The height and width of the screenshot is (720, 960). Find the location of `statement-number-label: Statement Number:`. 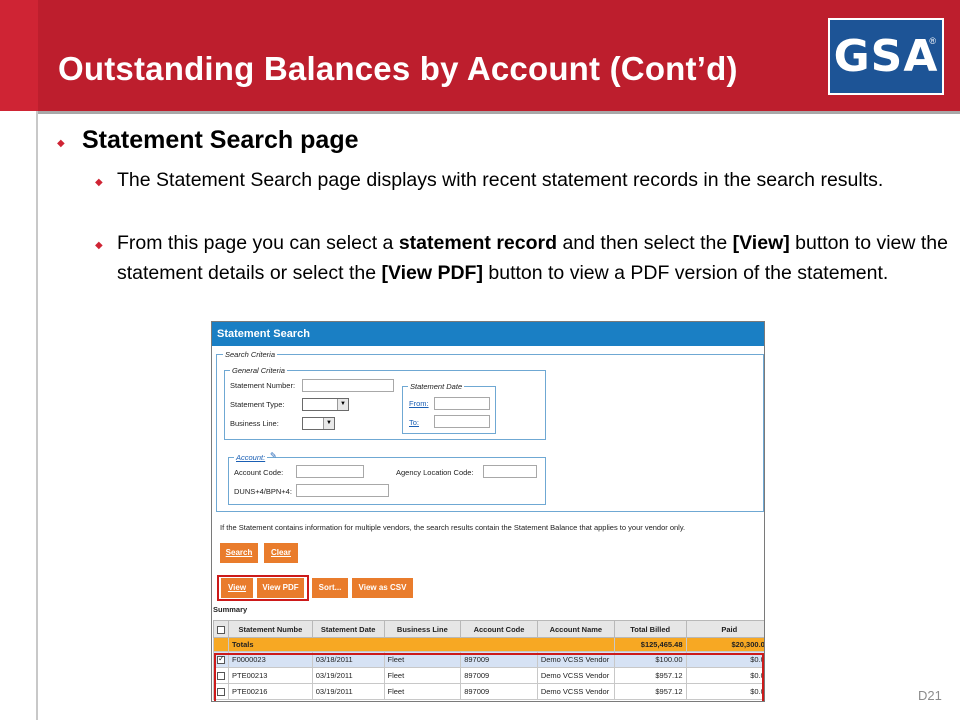

statement-number-label: Statement Number: is located at coordinates (263, 385).